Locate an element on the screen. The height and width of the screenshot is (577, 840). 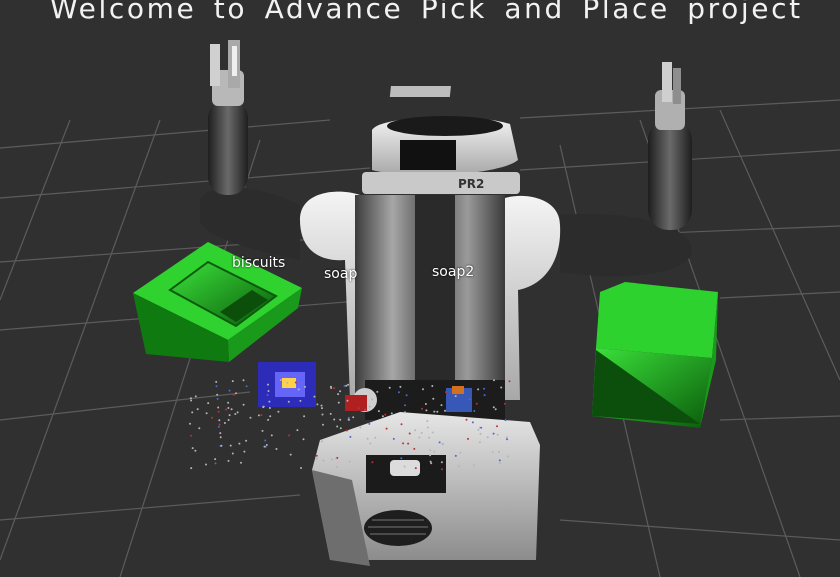
right-arm is located at coordinates (626, 169).